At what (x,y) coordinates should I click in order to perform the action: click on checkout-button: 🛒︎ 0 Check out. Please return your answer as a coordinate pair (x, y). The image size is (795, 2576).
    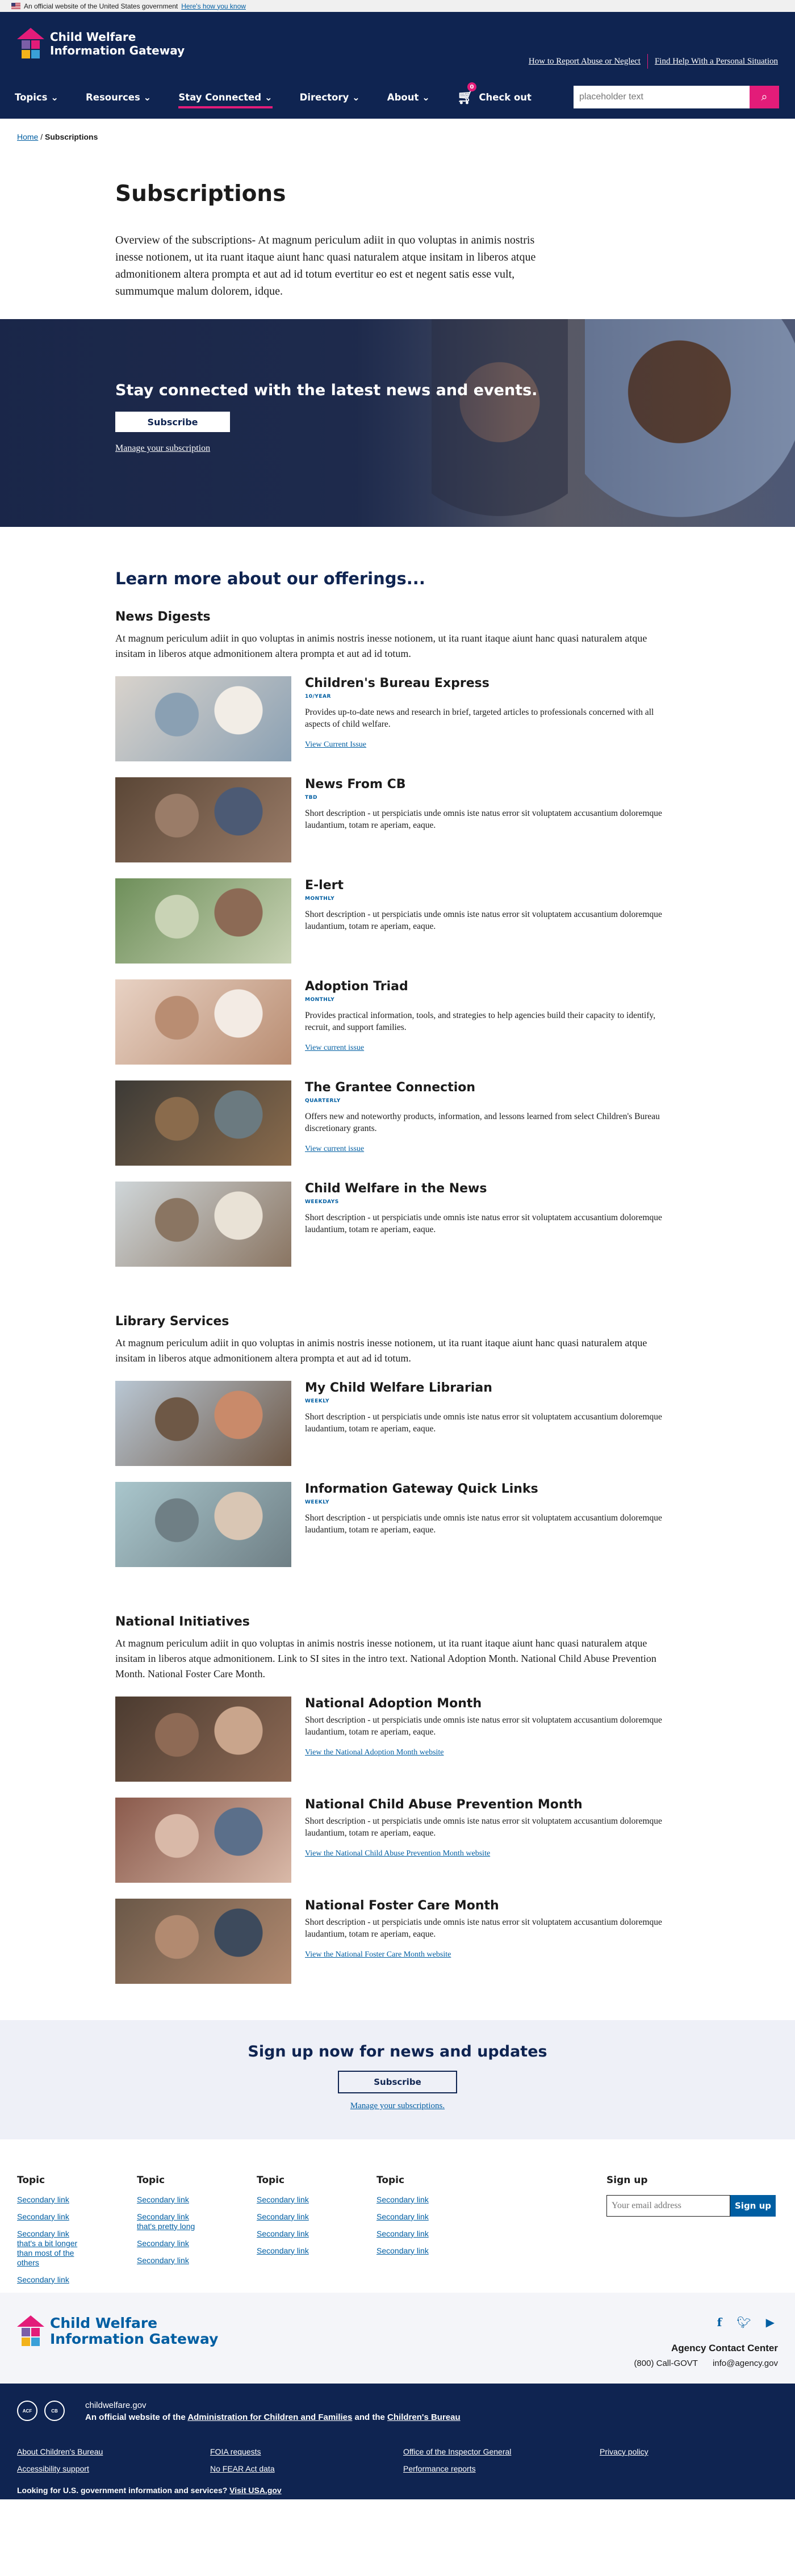
    Looking at the image, I should click on (494, 93).